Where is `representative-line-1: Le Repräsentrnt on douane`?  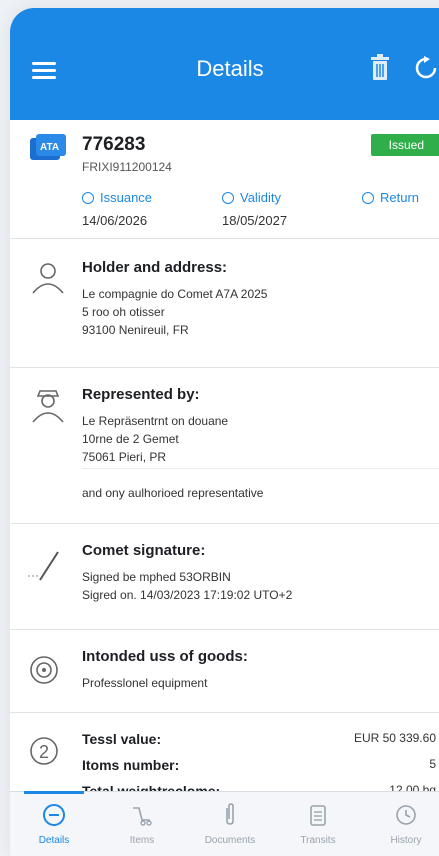
representative-line-1: Le Repräsentrnt on douane is located at coordinates (155, 421).